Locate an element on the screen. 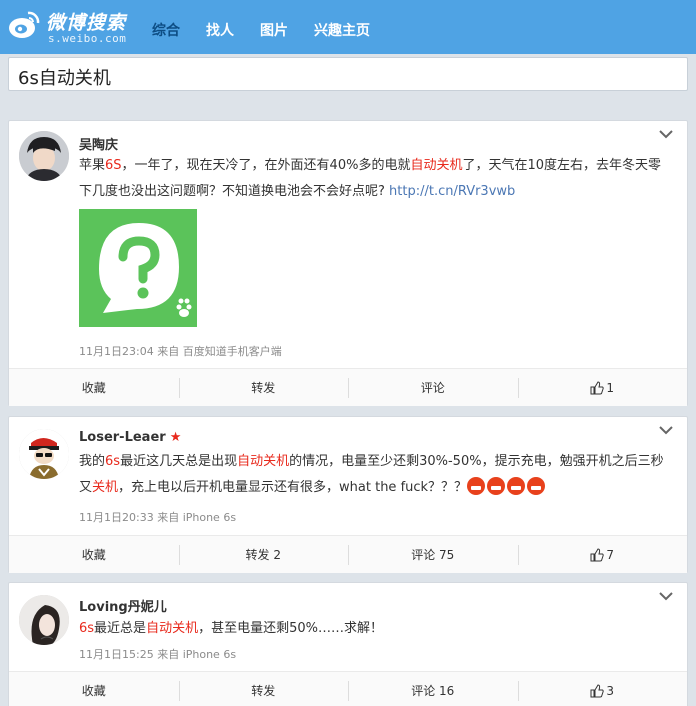  main-nav: 综合 找人 图片 兴趣主页 is located at coordinates (270, 30).